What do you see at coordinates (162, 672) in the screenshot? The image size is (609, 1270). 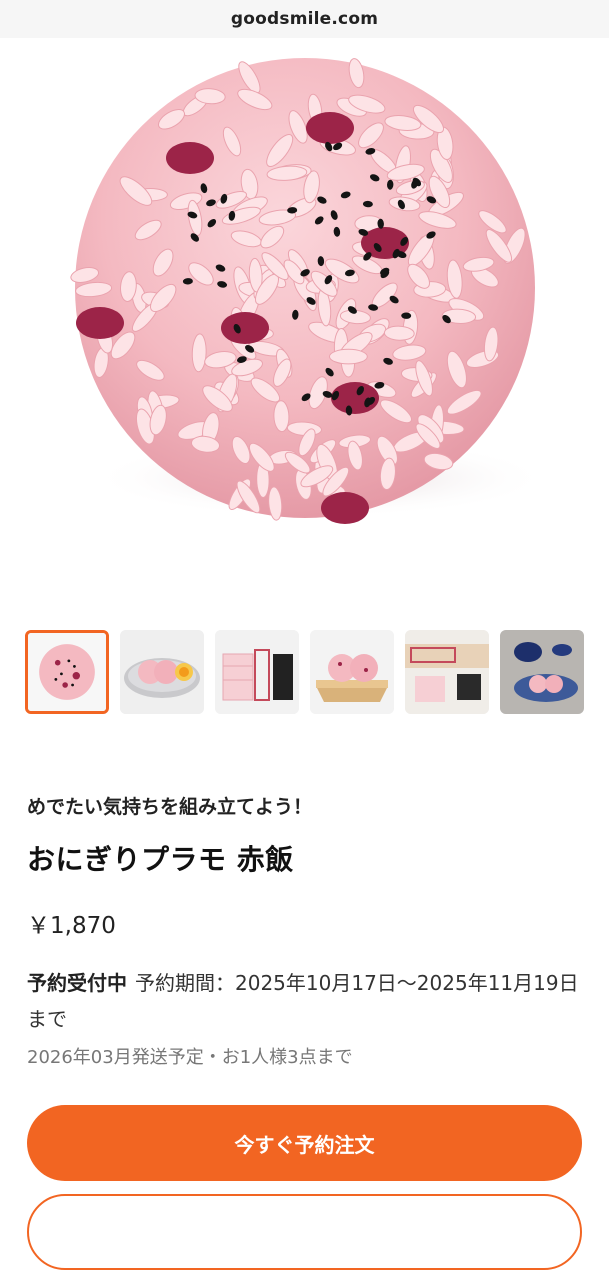 I see `thumbnail-plate-with-egg` at bounding box center [162, 672].